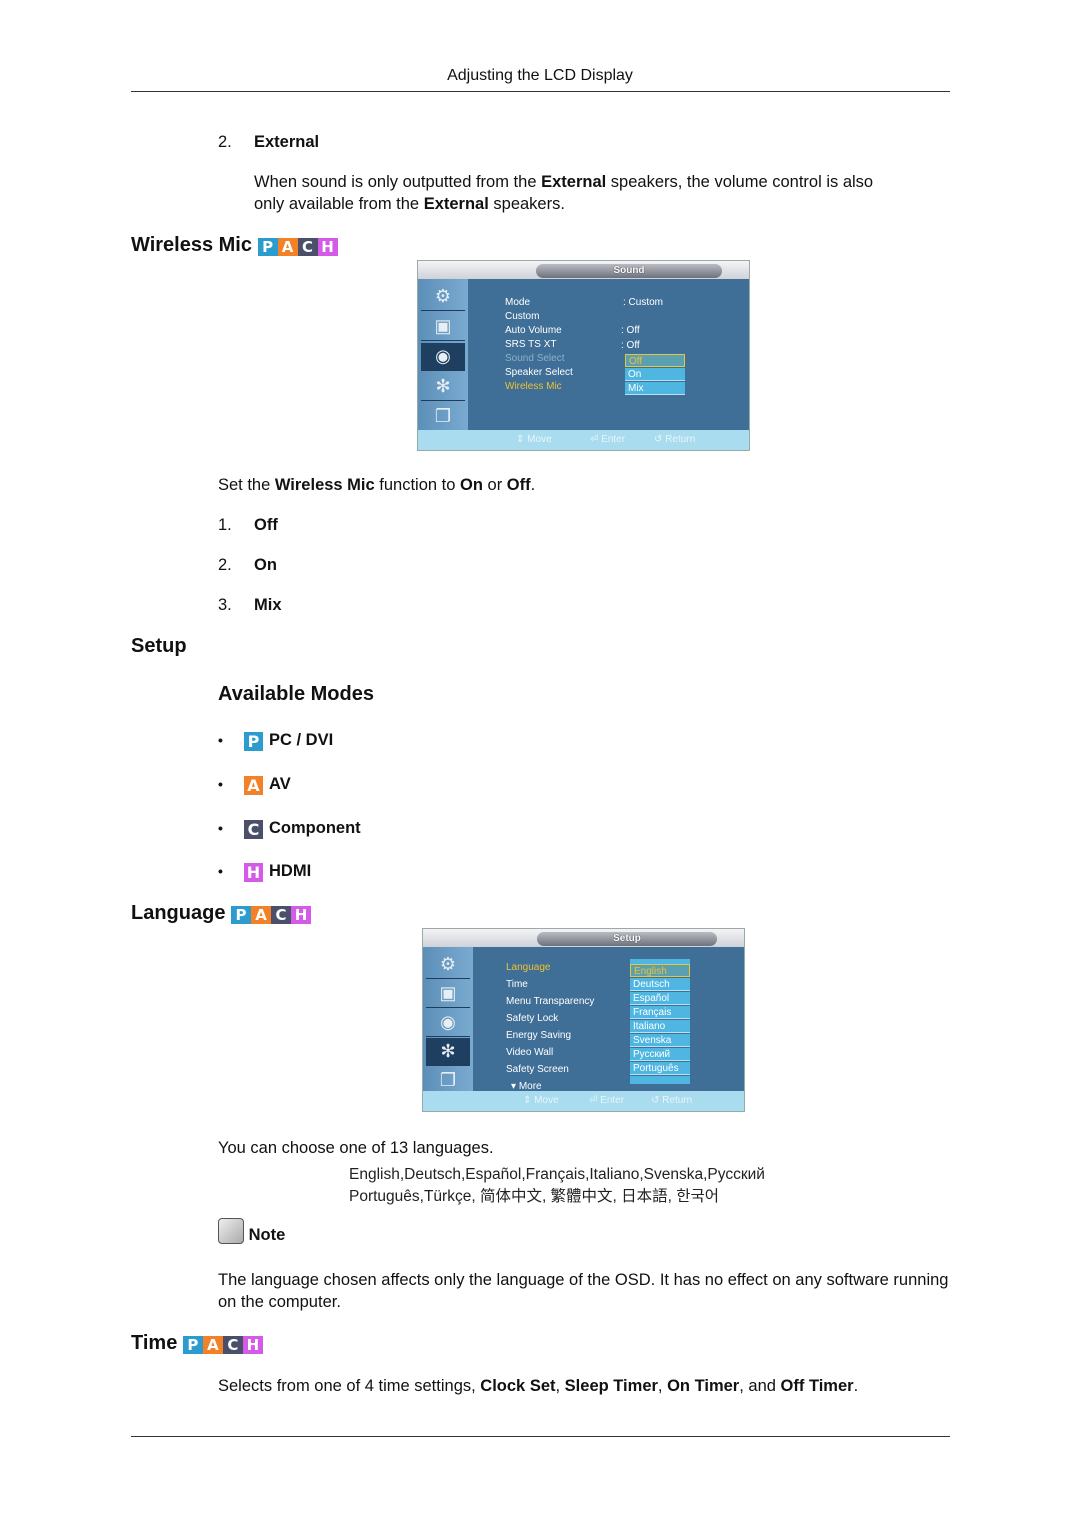 Image resolution: width=1080 pixels, height=1527 pixels. What do you see at coordinates (265, 565) in the screenshot?
I see `list-label: On` at bounding box center [265, 565].